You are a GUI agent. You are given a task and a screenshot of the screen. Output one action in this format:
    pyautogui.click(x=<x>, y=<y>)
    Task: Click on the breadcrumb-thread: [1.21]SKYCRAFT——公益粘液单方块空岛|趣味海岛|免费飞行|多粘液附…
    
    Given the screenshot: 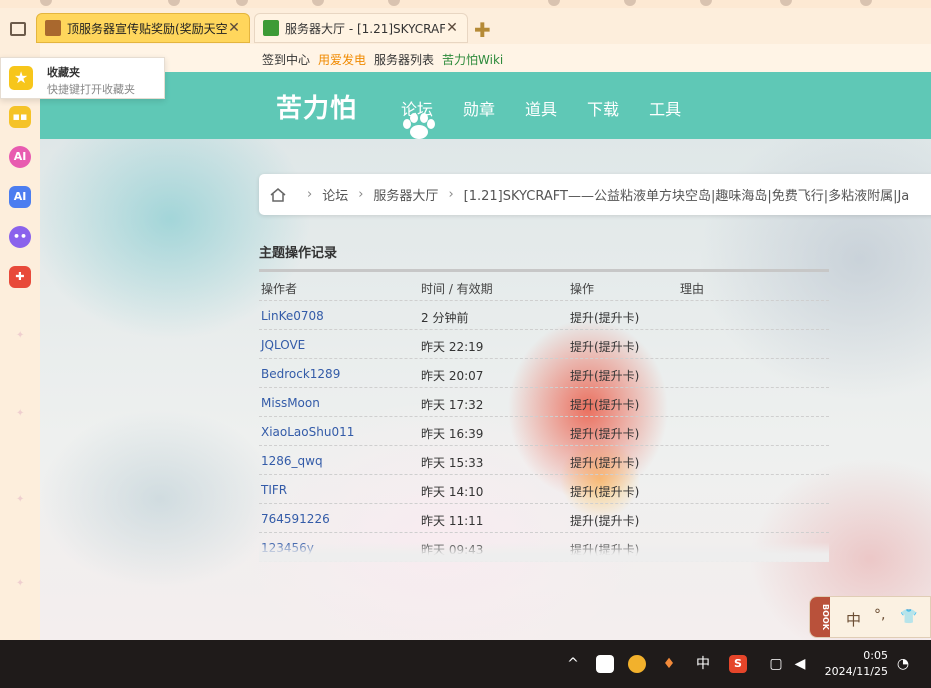 What is the action you would take?
    pyautogui.click(x=687, y=194)
    